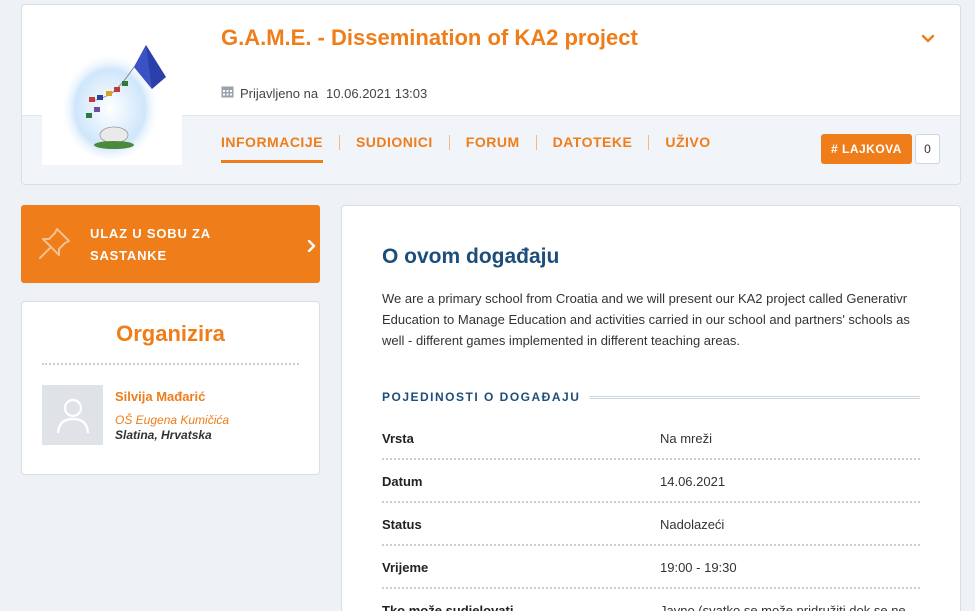 This screenshot has height=611, width=975. I want to click on like-button: # LAJKOVA, so click(866, 149).